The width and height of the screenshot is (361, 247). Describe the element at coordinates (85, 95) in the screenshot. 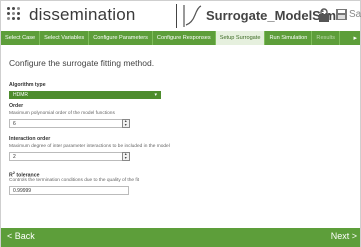

I see `algorithm-type-select: HDMR ▾` at that location.